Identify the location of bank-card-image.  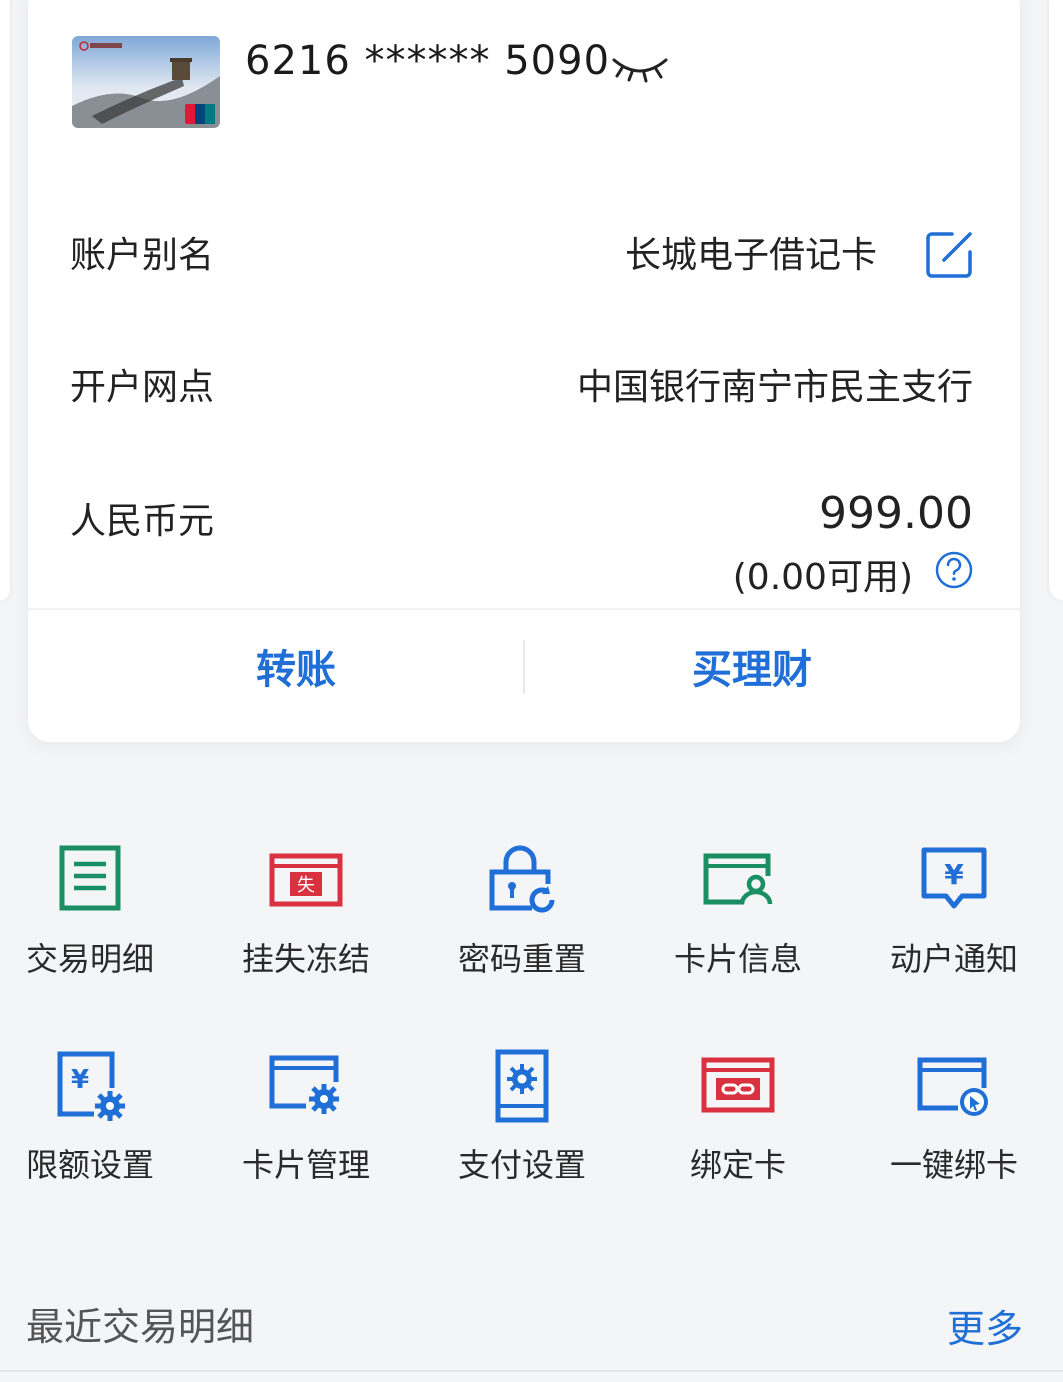
(146, 82).